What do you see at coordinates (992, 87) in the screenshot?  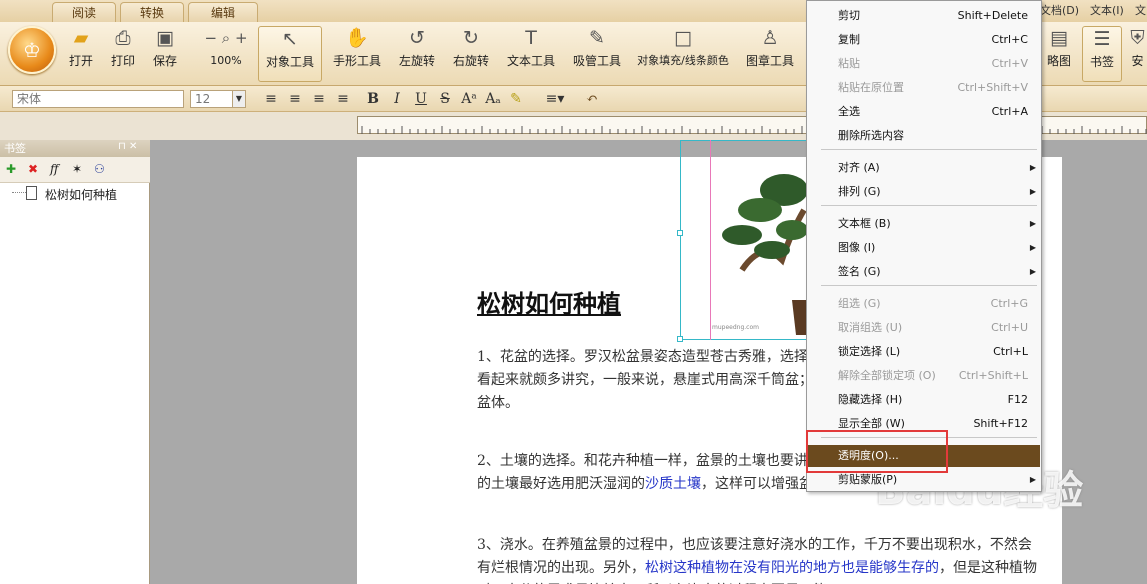 I see `menu-item-shortcut: Ctrl+Shift+V` at bounding box center [992, 87].